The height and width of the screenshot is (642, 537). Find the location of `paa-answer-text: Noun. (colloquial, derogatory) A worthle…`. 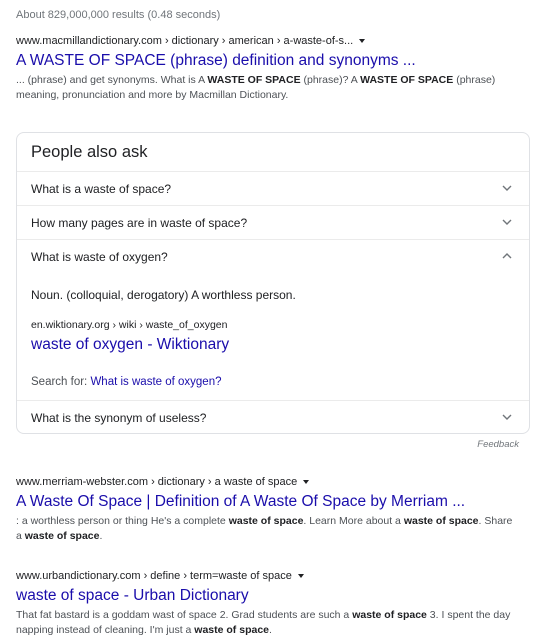

paa-answer-text: Noun. (colloquial, derogatory) A worthle… is located at coordinates (163, 295).